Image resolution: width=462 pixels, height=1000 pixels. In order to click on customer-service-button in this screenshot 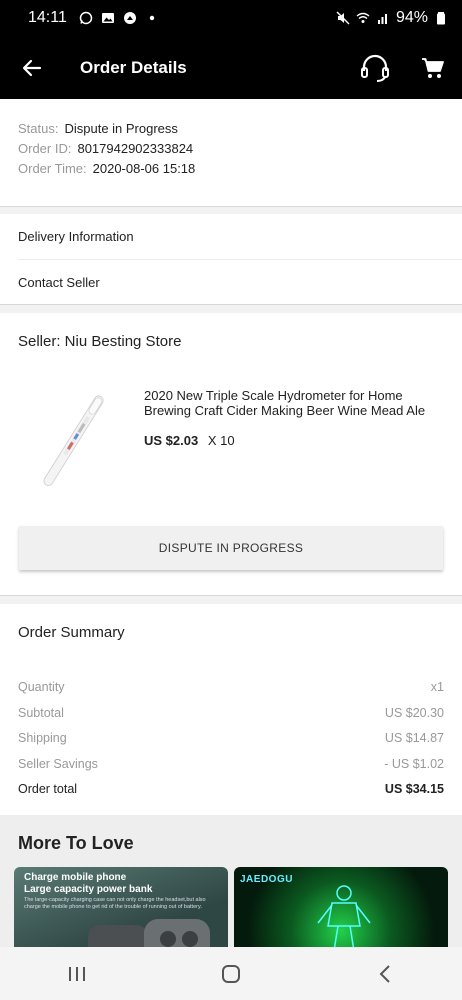, I will do `click(375, 67)`.